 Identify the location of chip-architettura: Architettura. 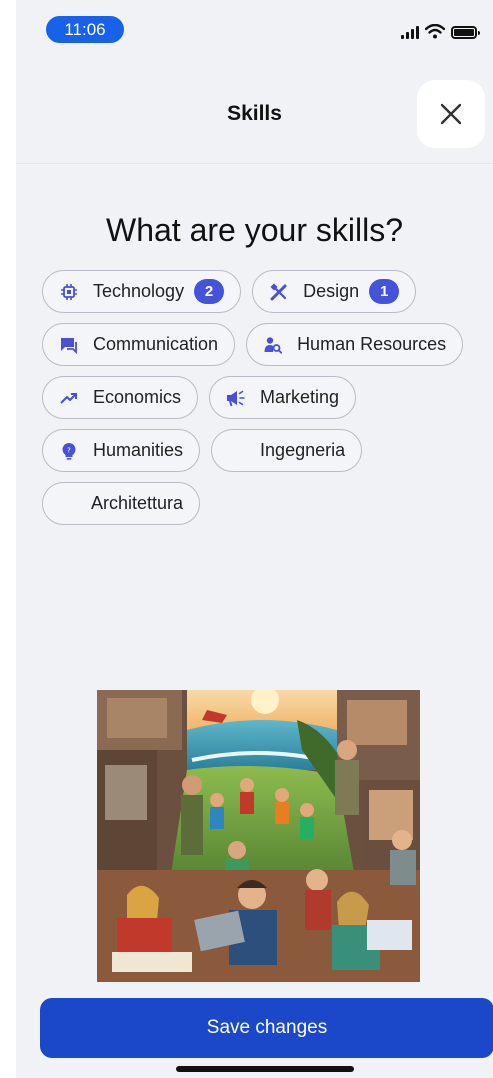
(121, 503).